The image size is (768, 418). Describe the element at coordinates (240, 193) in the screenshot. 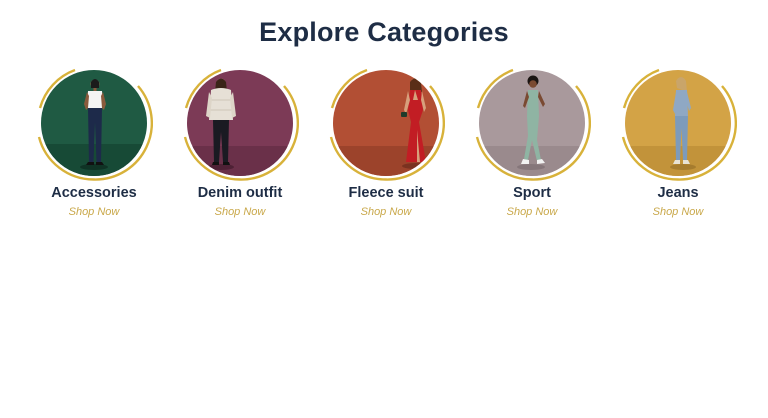

I see `category-label: Denim outfit` at that location.